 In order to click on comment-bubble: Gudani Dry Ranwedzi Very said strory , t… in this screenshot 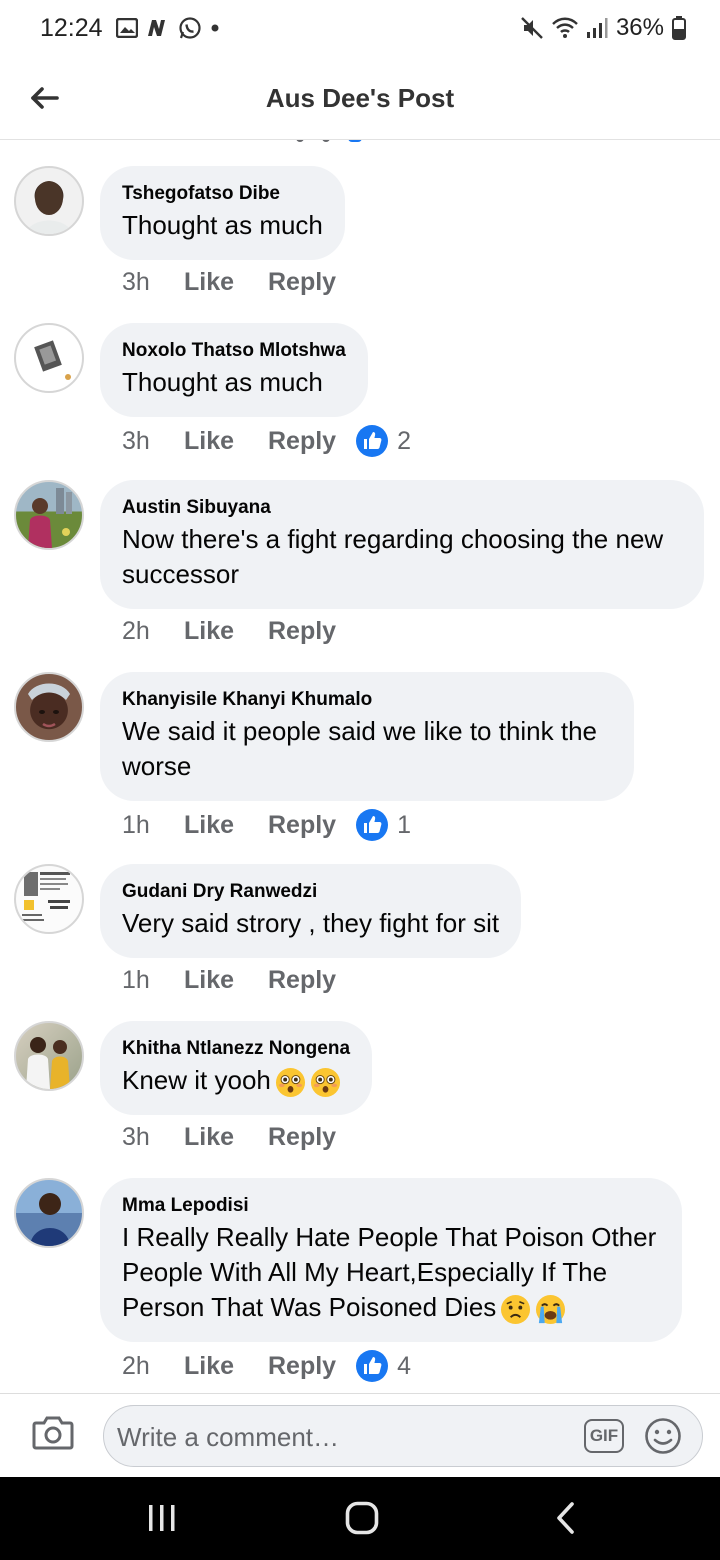, I will do `click(311, 911)`.